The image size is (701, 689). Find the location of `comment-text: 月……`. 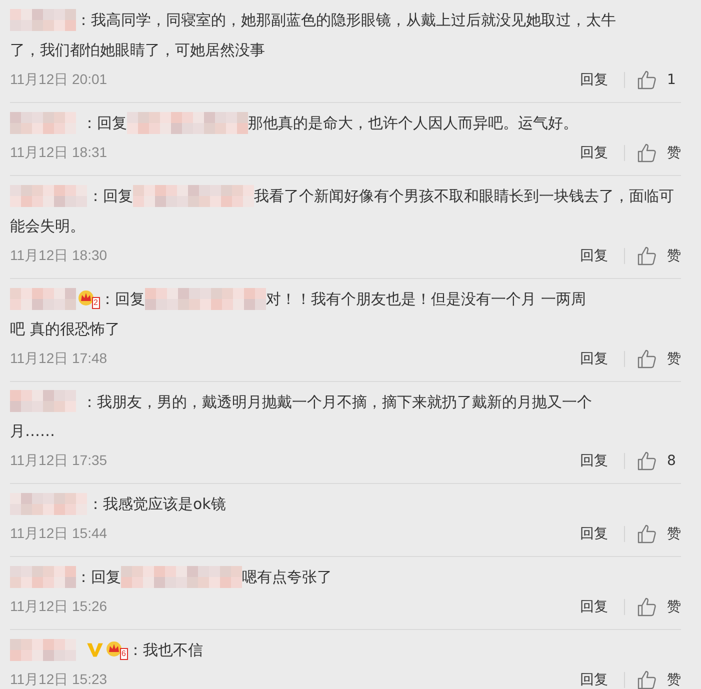

comment-text: 月…… is located at coordinates (32, 431).